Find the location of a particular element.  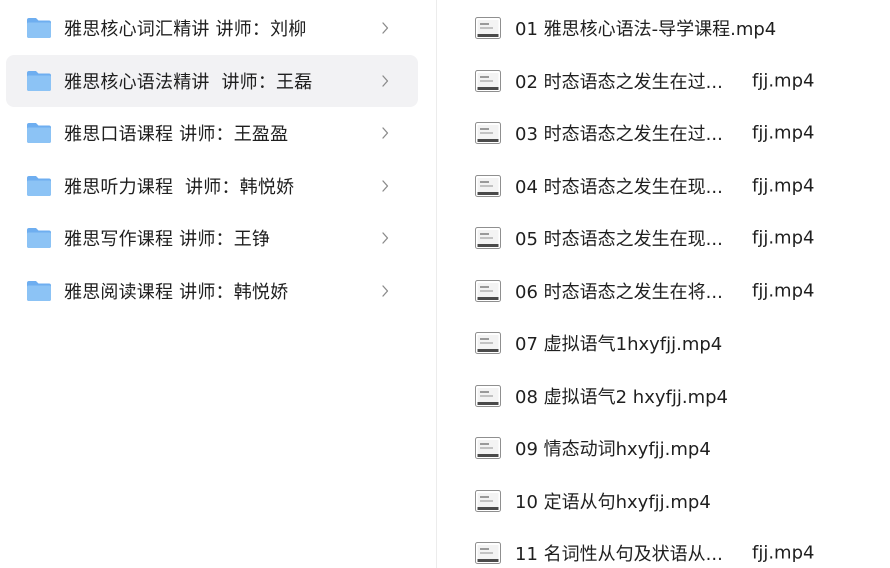

file-item: 08 虚拟语气2 hxyfjj.mp4 is located at coordinates (675, 396).